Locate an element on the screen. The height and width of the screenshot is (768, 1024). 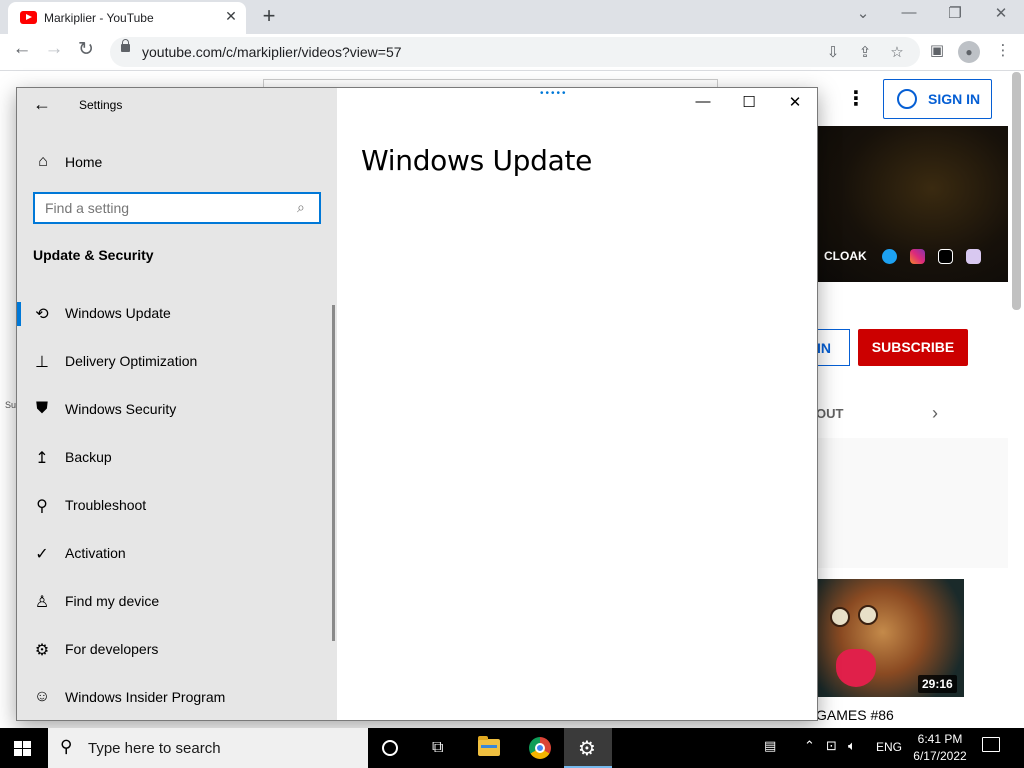
instagram-icon is located at coordinates (917, 256).